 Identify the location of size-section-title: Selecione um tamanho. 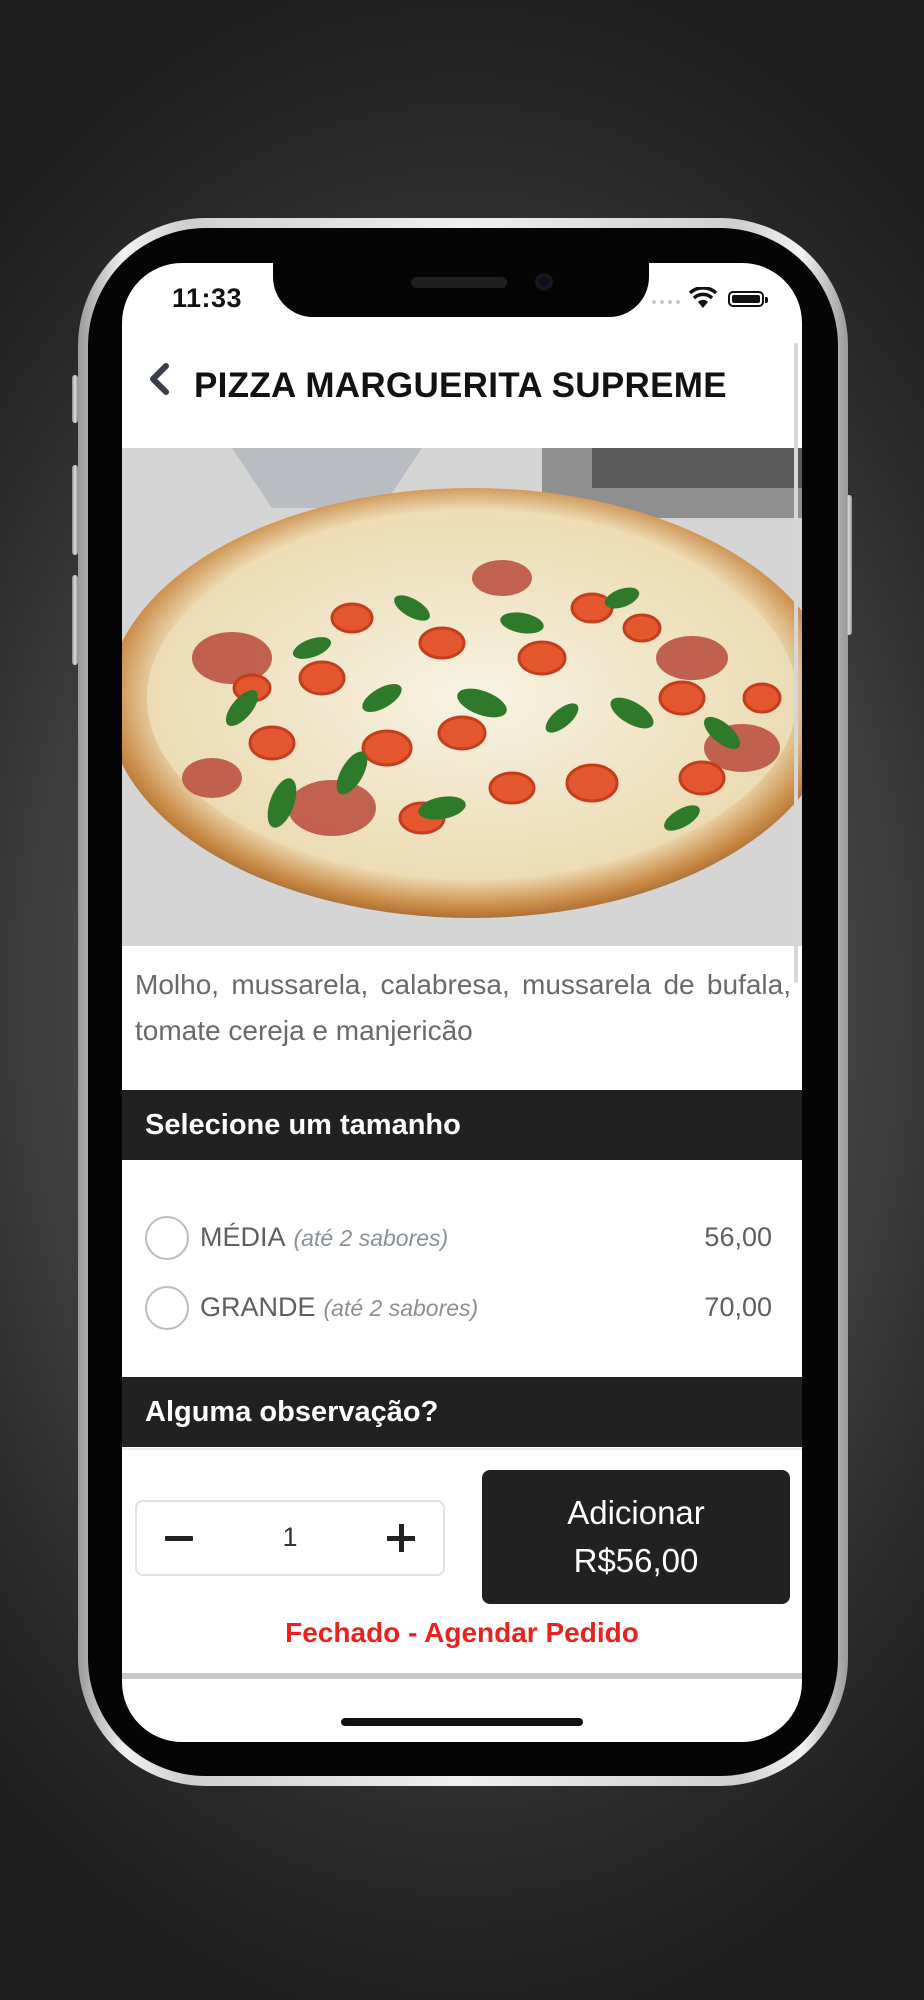
(462, 1125).